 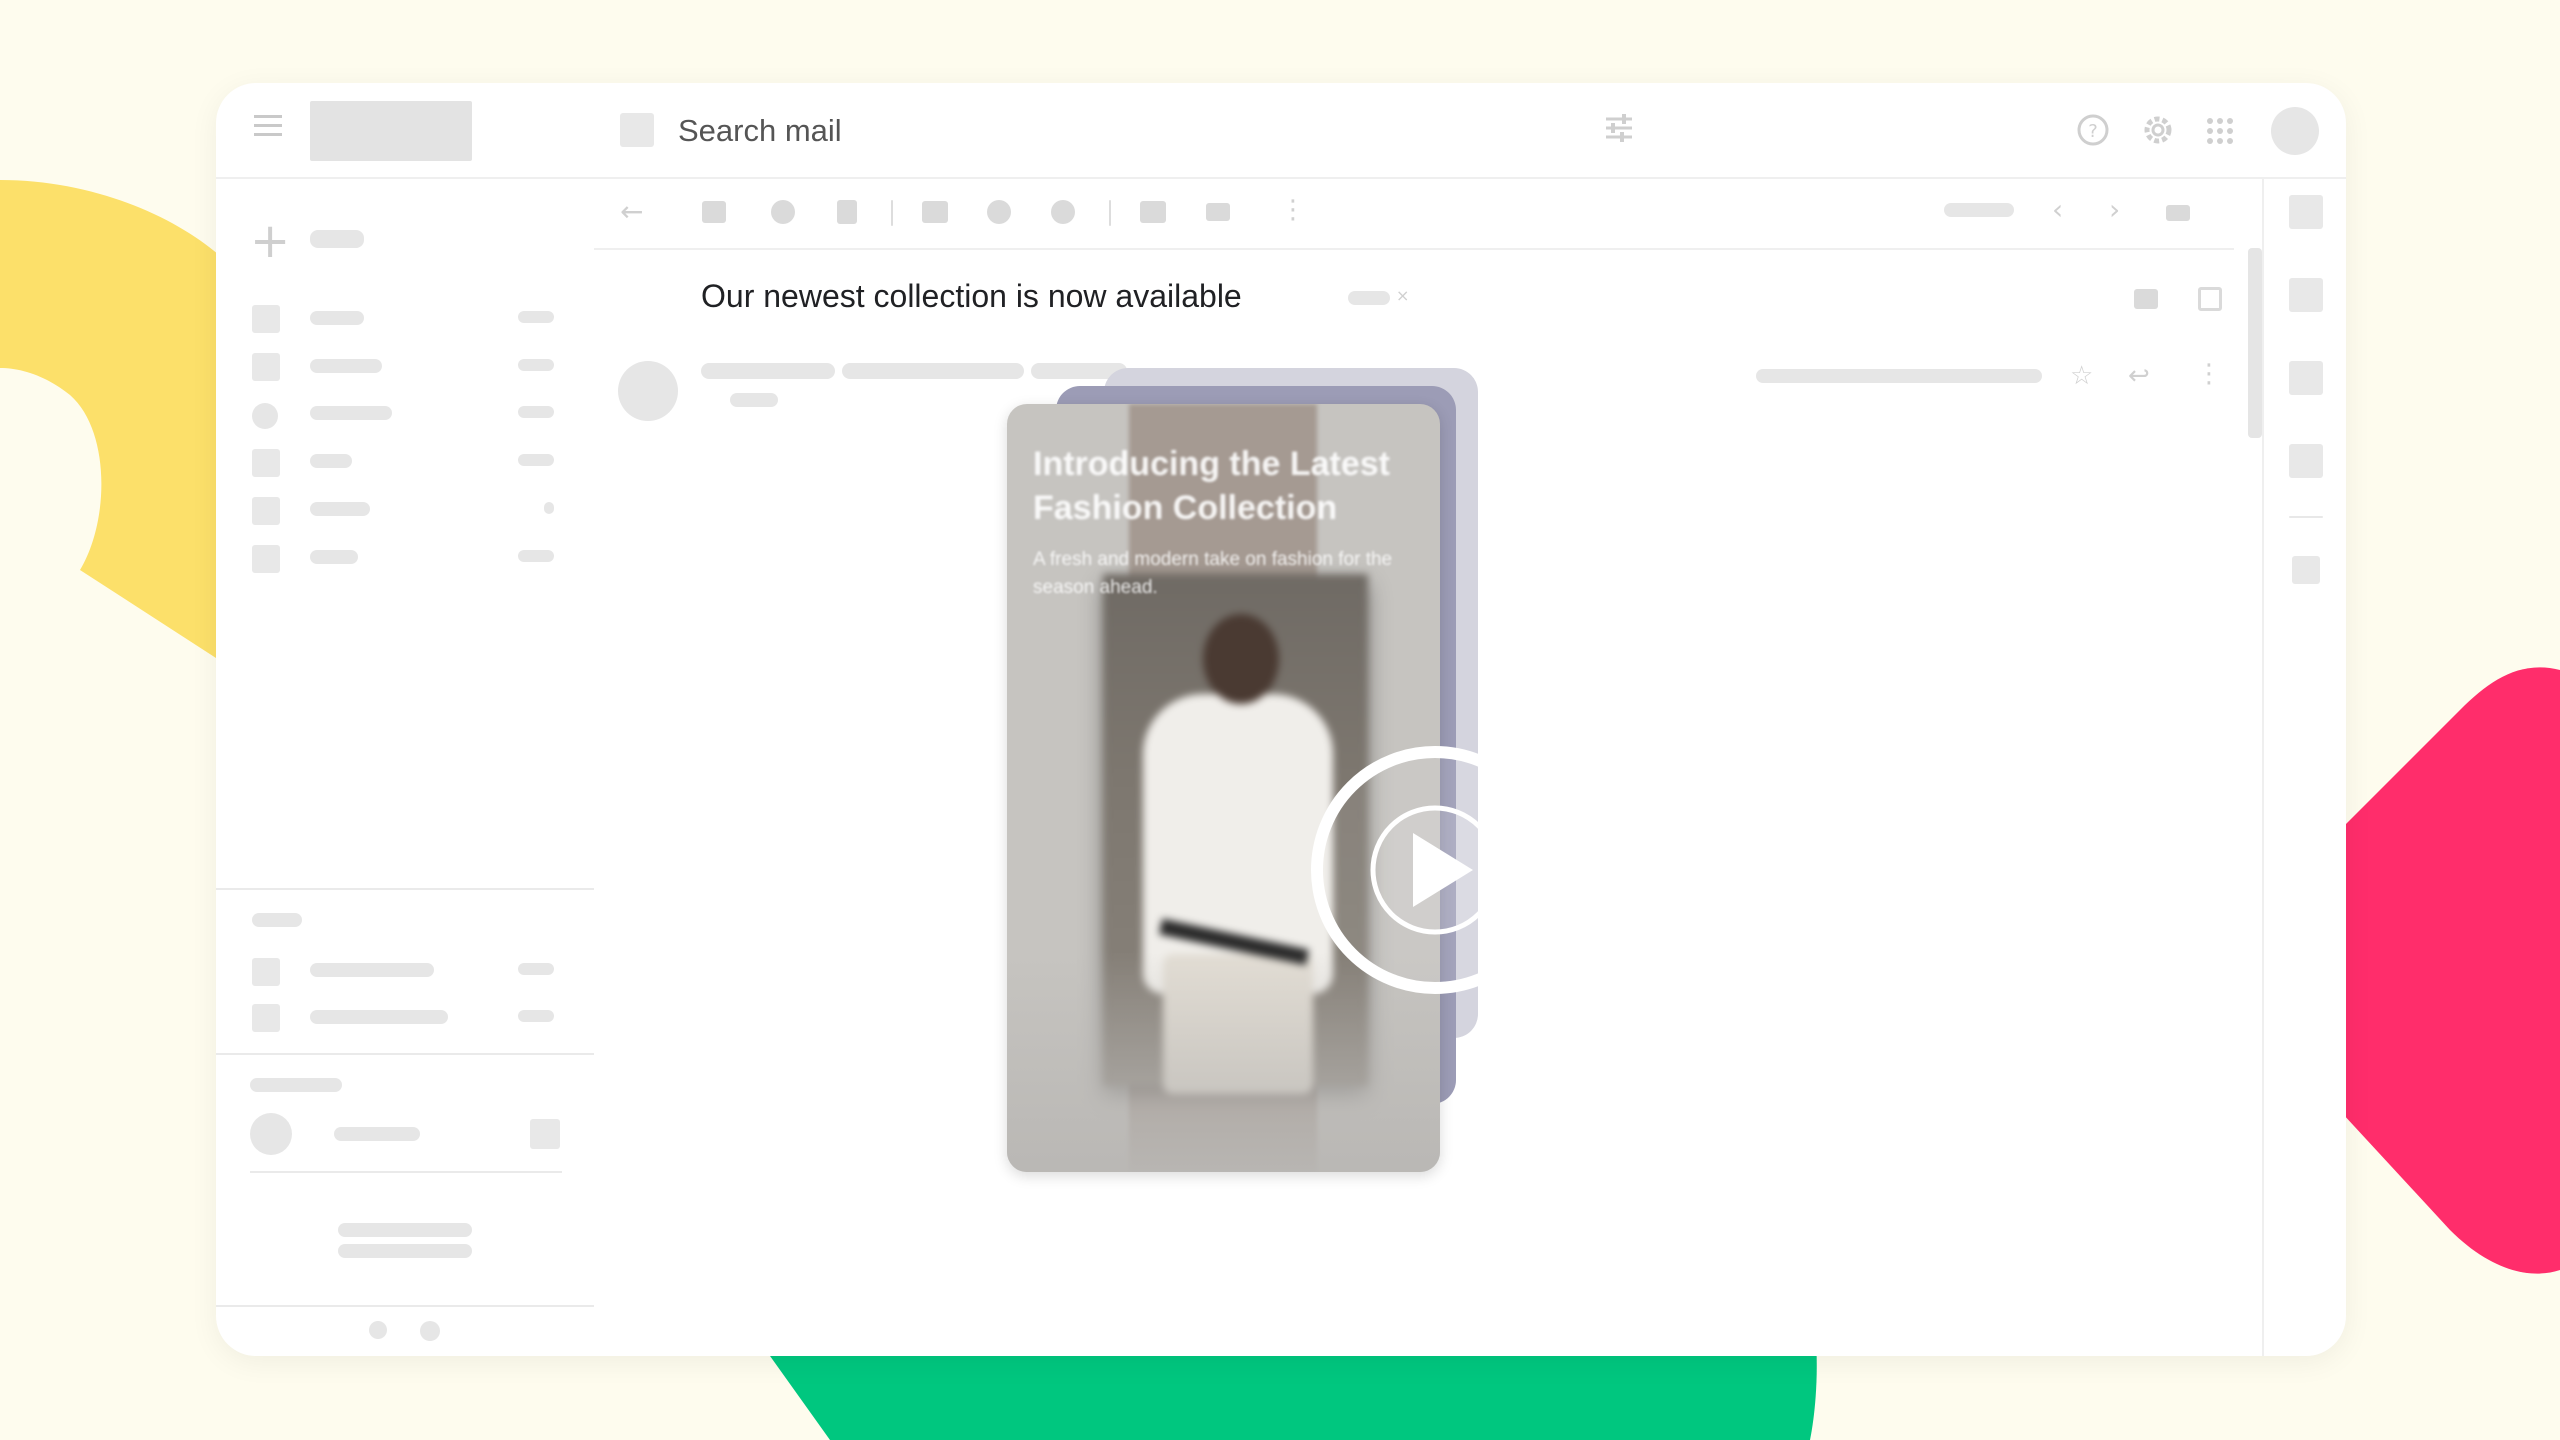 What do you see at coordinates (2210, 299) in the screenshot?
I see `open-in-new-icon` at bounding box center [2210, 299].